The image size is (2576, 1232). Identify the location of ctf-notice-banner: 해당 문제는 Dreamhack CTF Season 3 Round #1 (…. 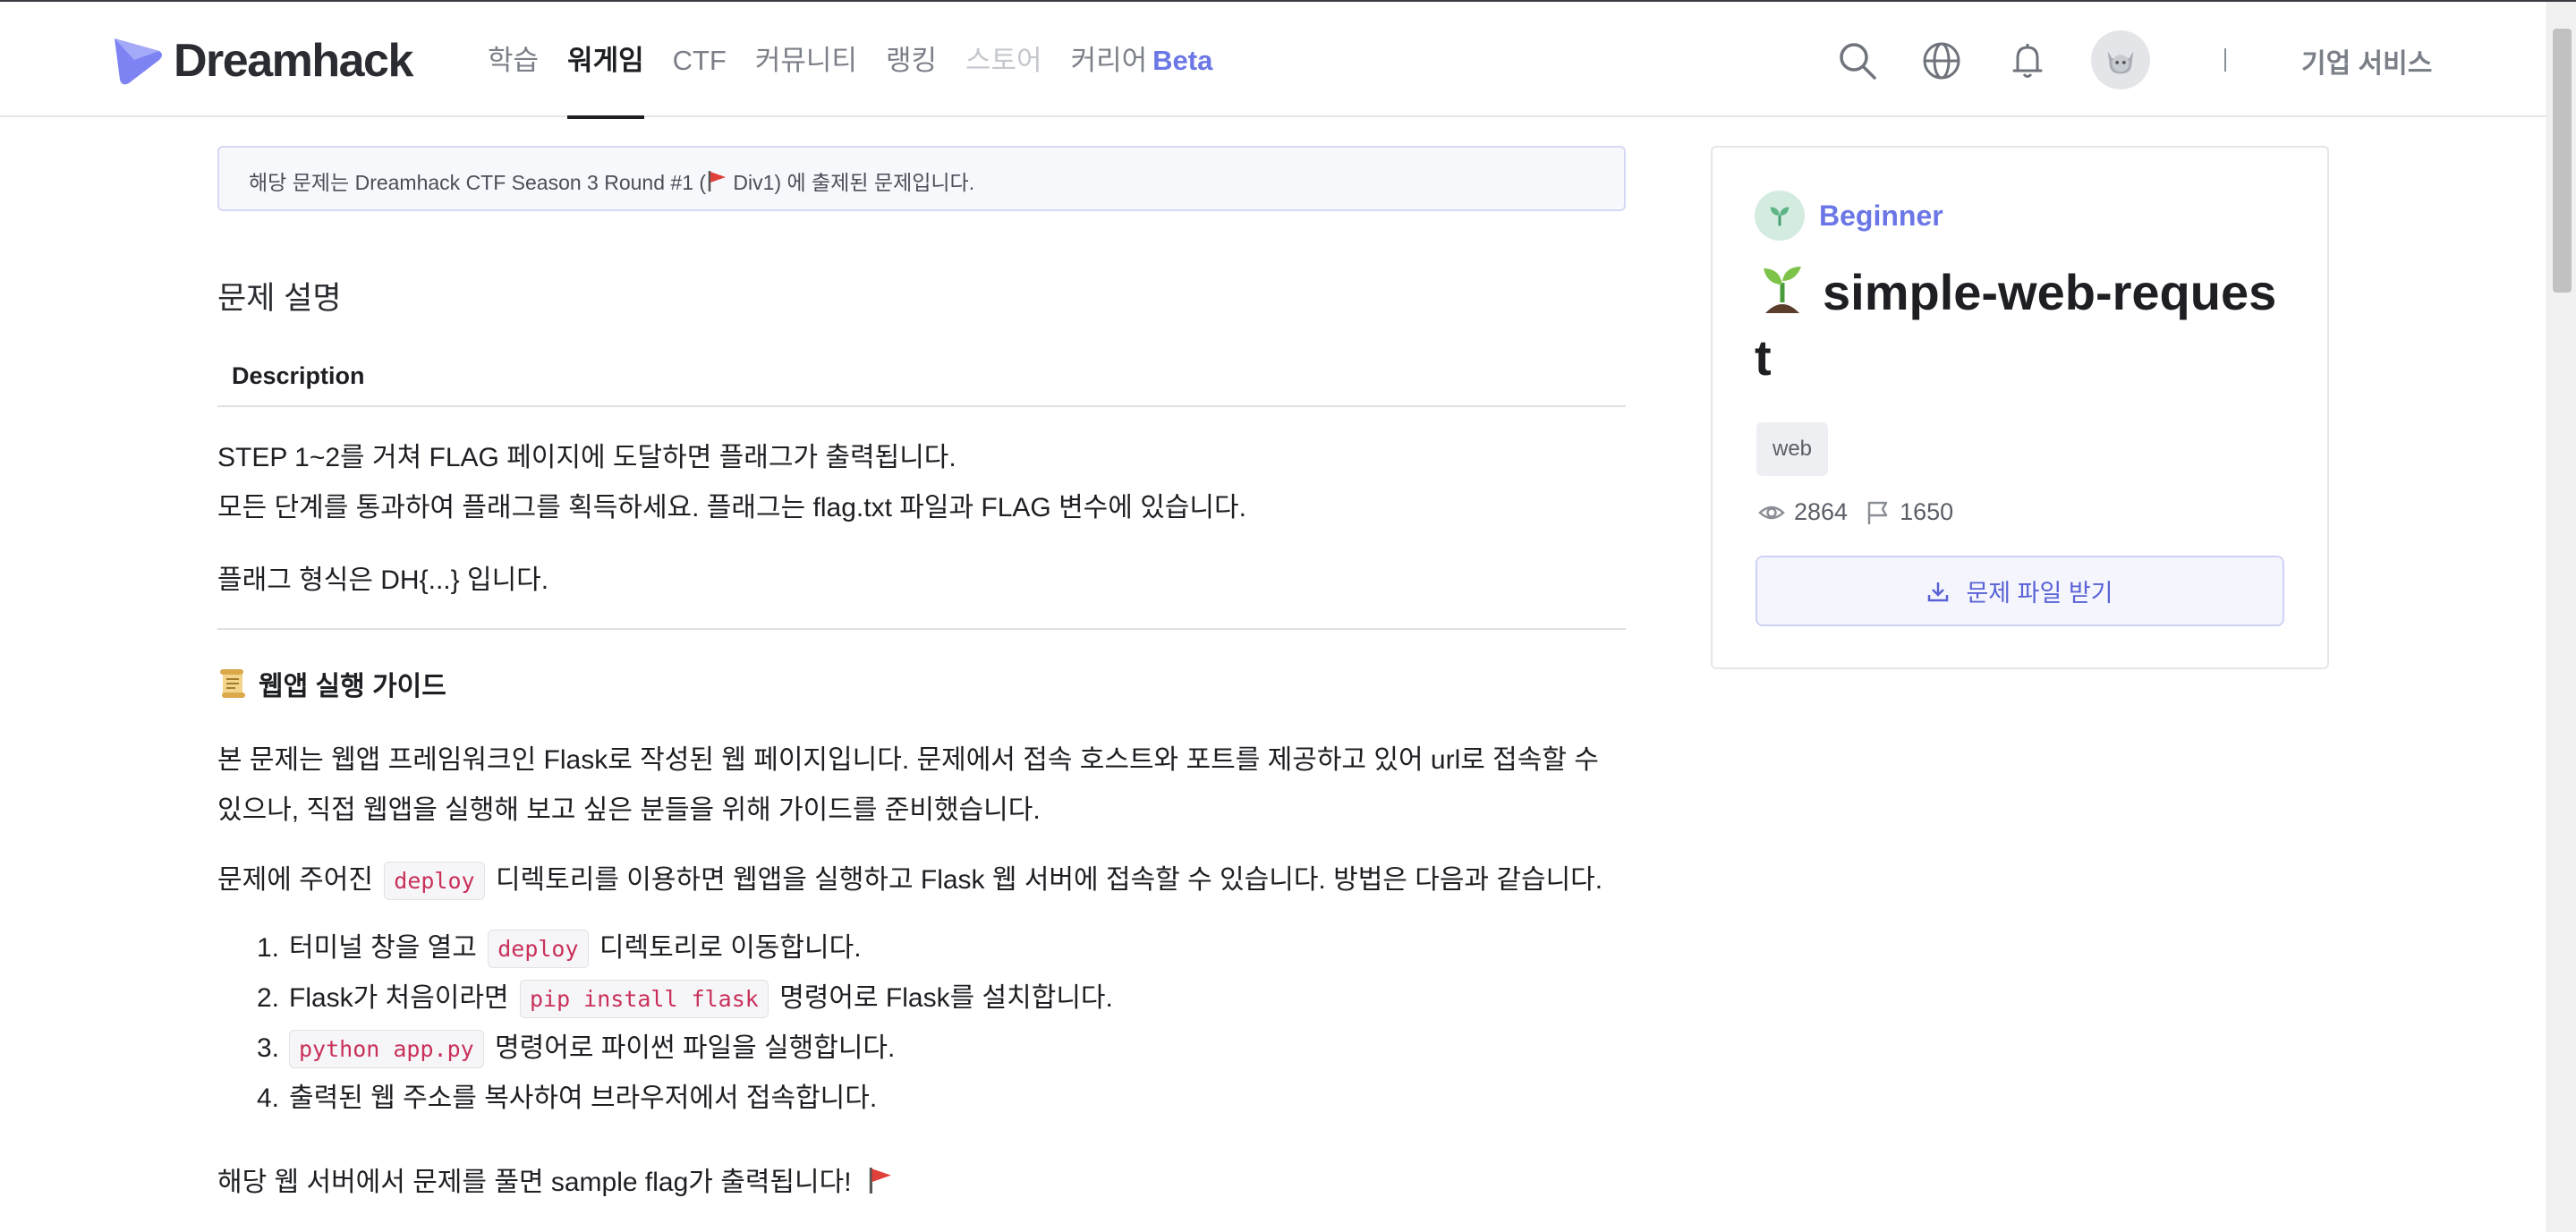
(921, 179).